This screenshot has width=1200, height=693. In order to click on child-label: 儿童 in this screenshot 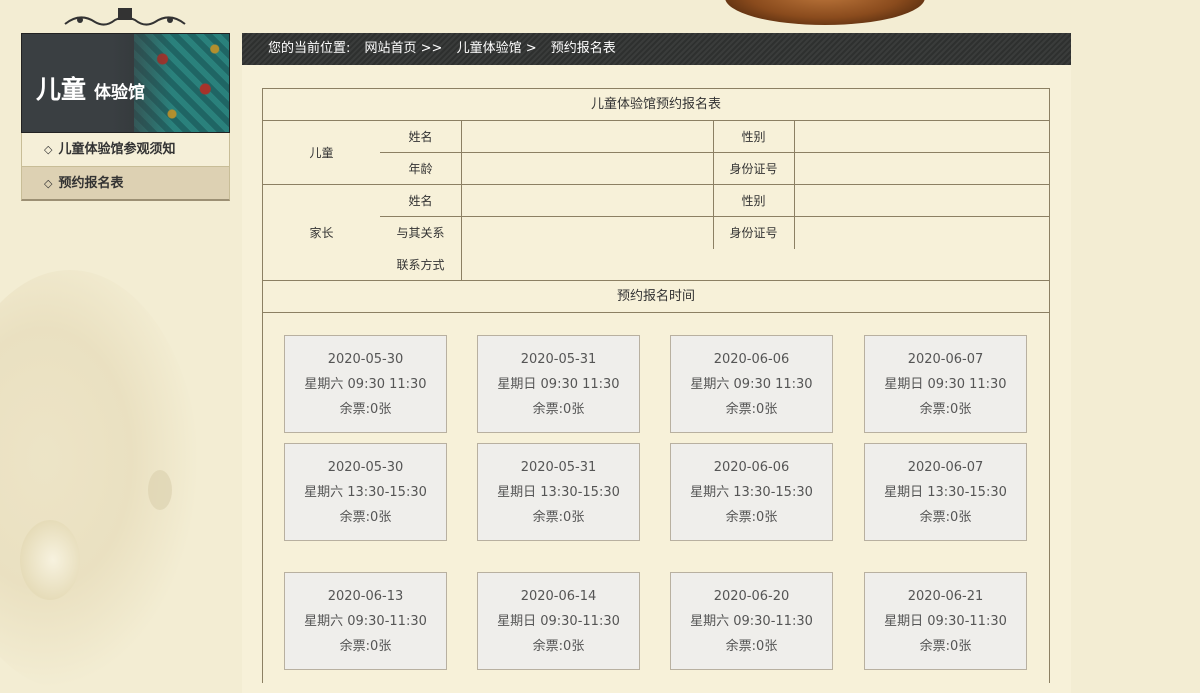, I will do `click(321, 153)`.